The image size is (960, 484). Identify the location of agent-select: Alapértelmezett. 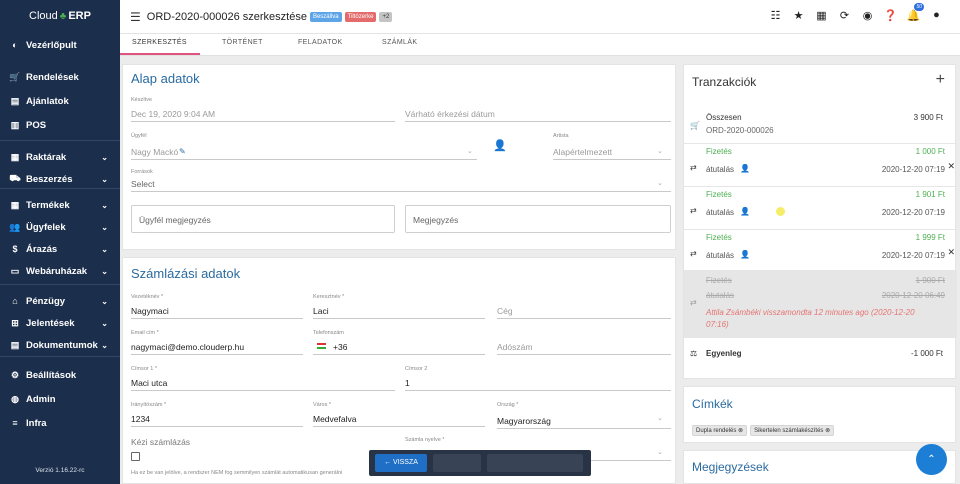
(582, 152).